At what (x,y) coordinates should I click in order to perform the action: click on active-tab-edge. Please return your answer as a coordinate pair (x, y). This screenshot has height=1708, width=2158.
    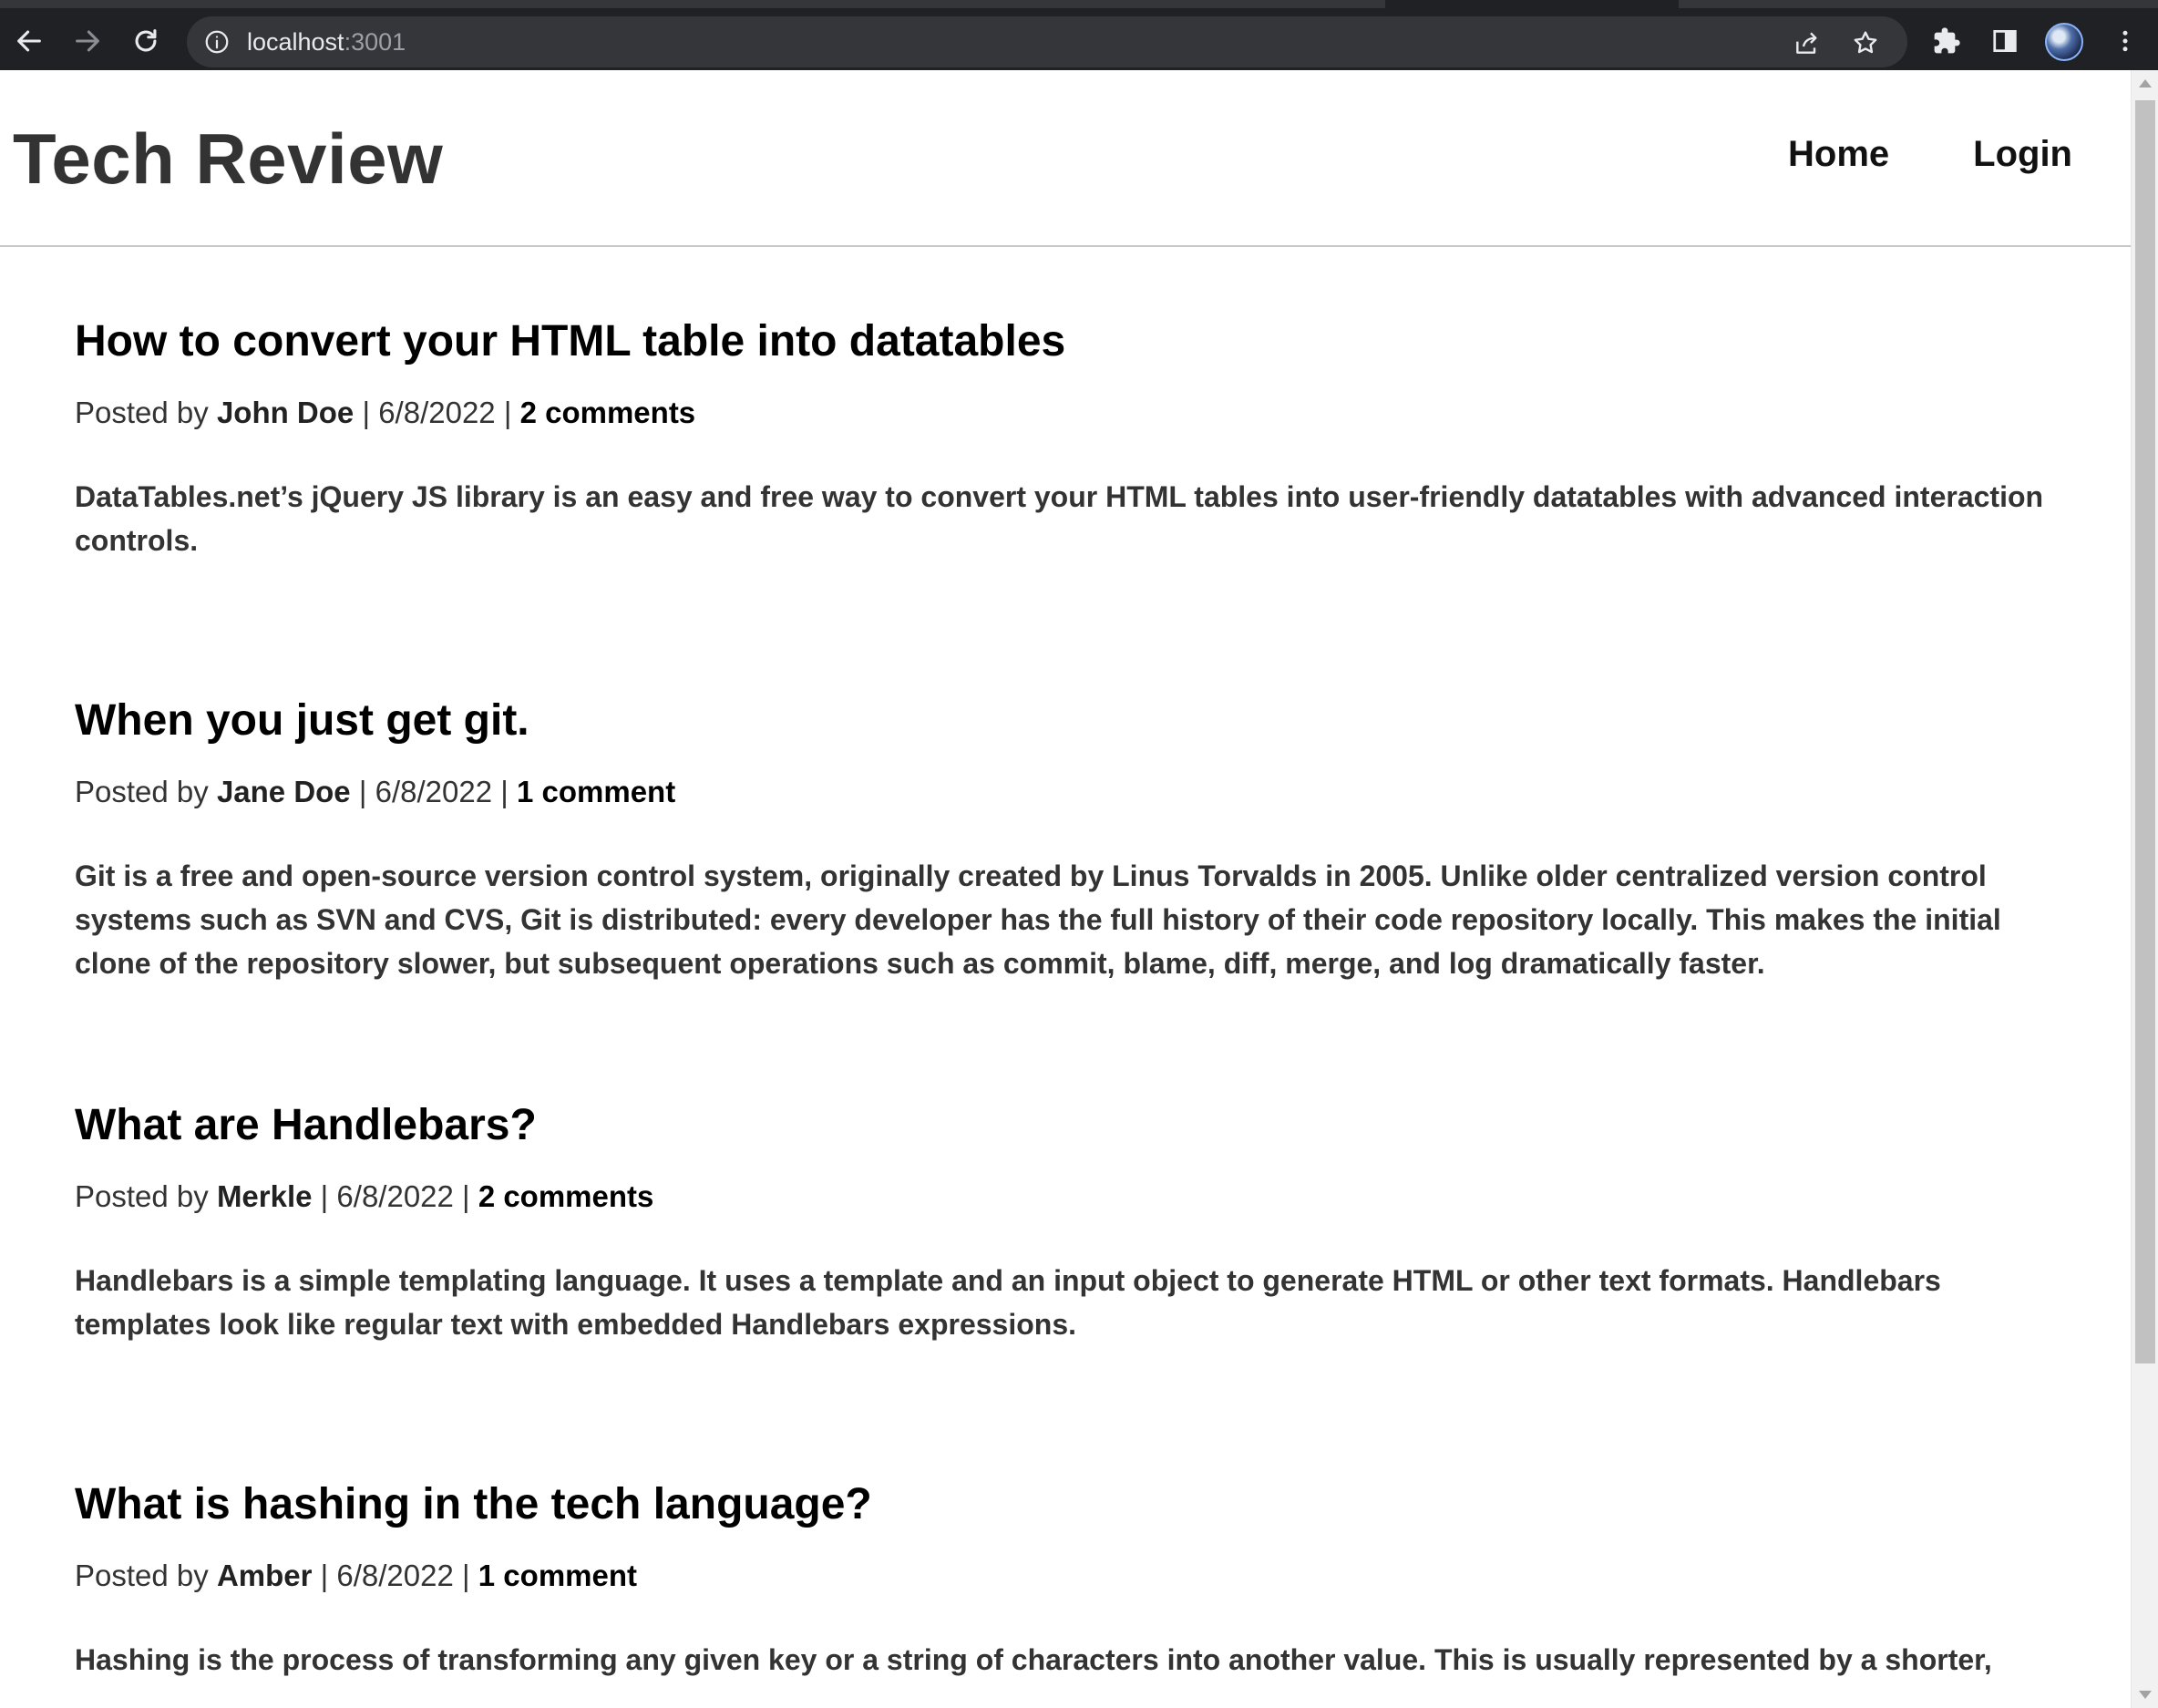
    Looking at the image, I should click on (1532, 4).